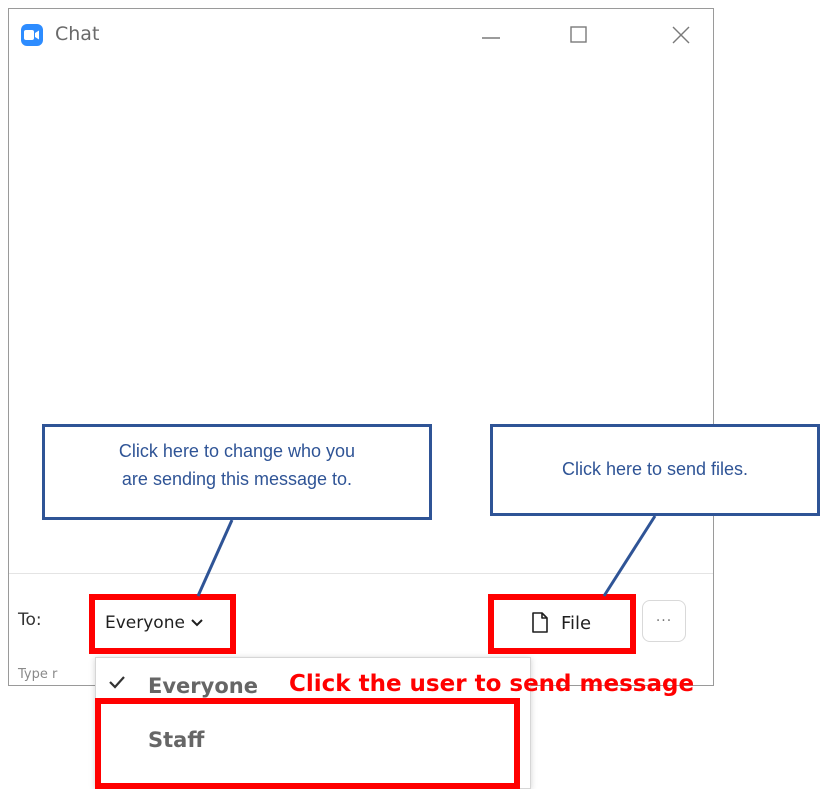 This screenshot has height=789, width=820. I want to click on file-callout: Click here to send files., so click(655, 470).